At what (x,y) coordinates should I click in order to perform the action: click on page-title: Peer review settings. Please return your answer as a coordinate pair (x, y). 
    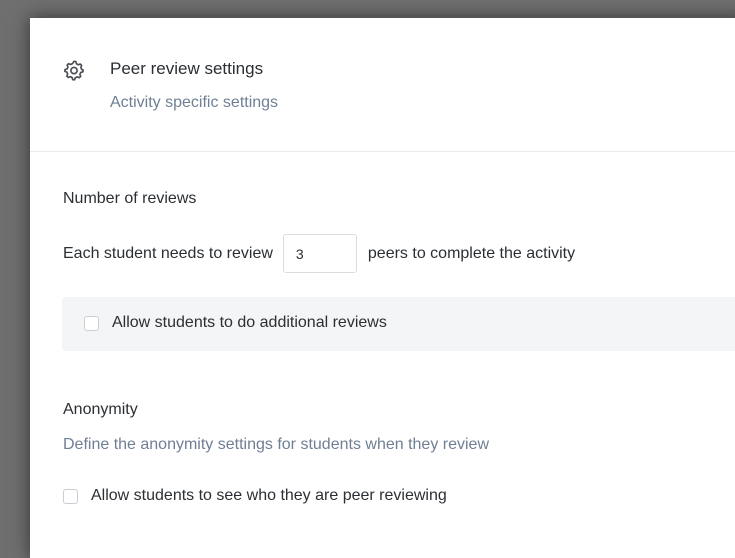
    Looking at the image, I should click on (187, 68).